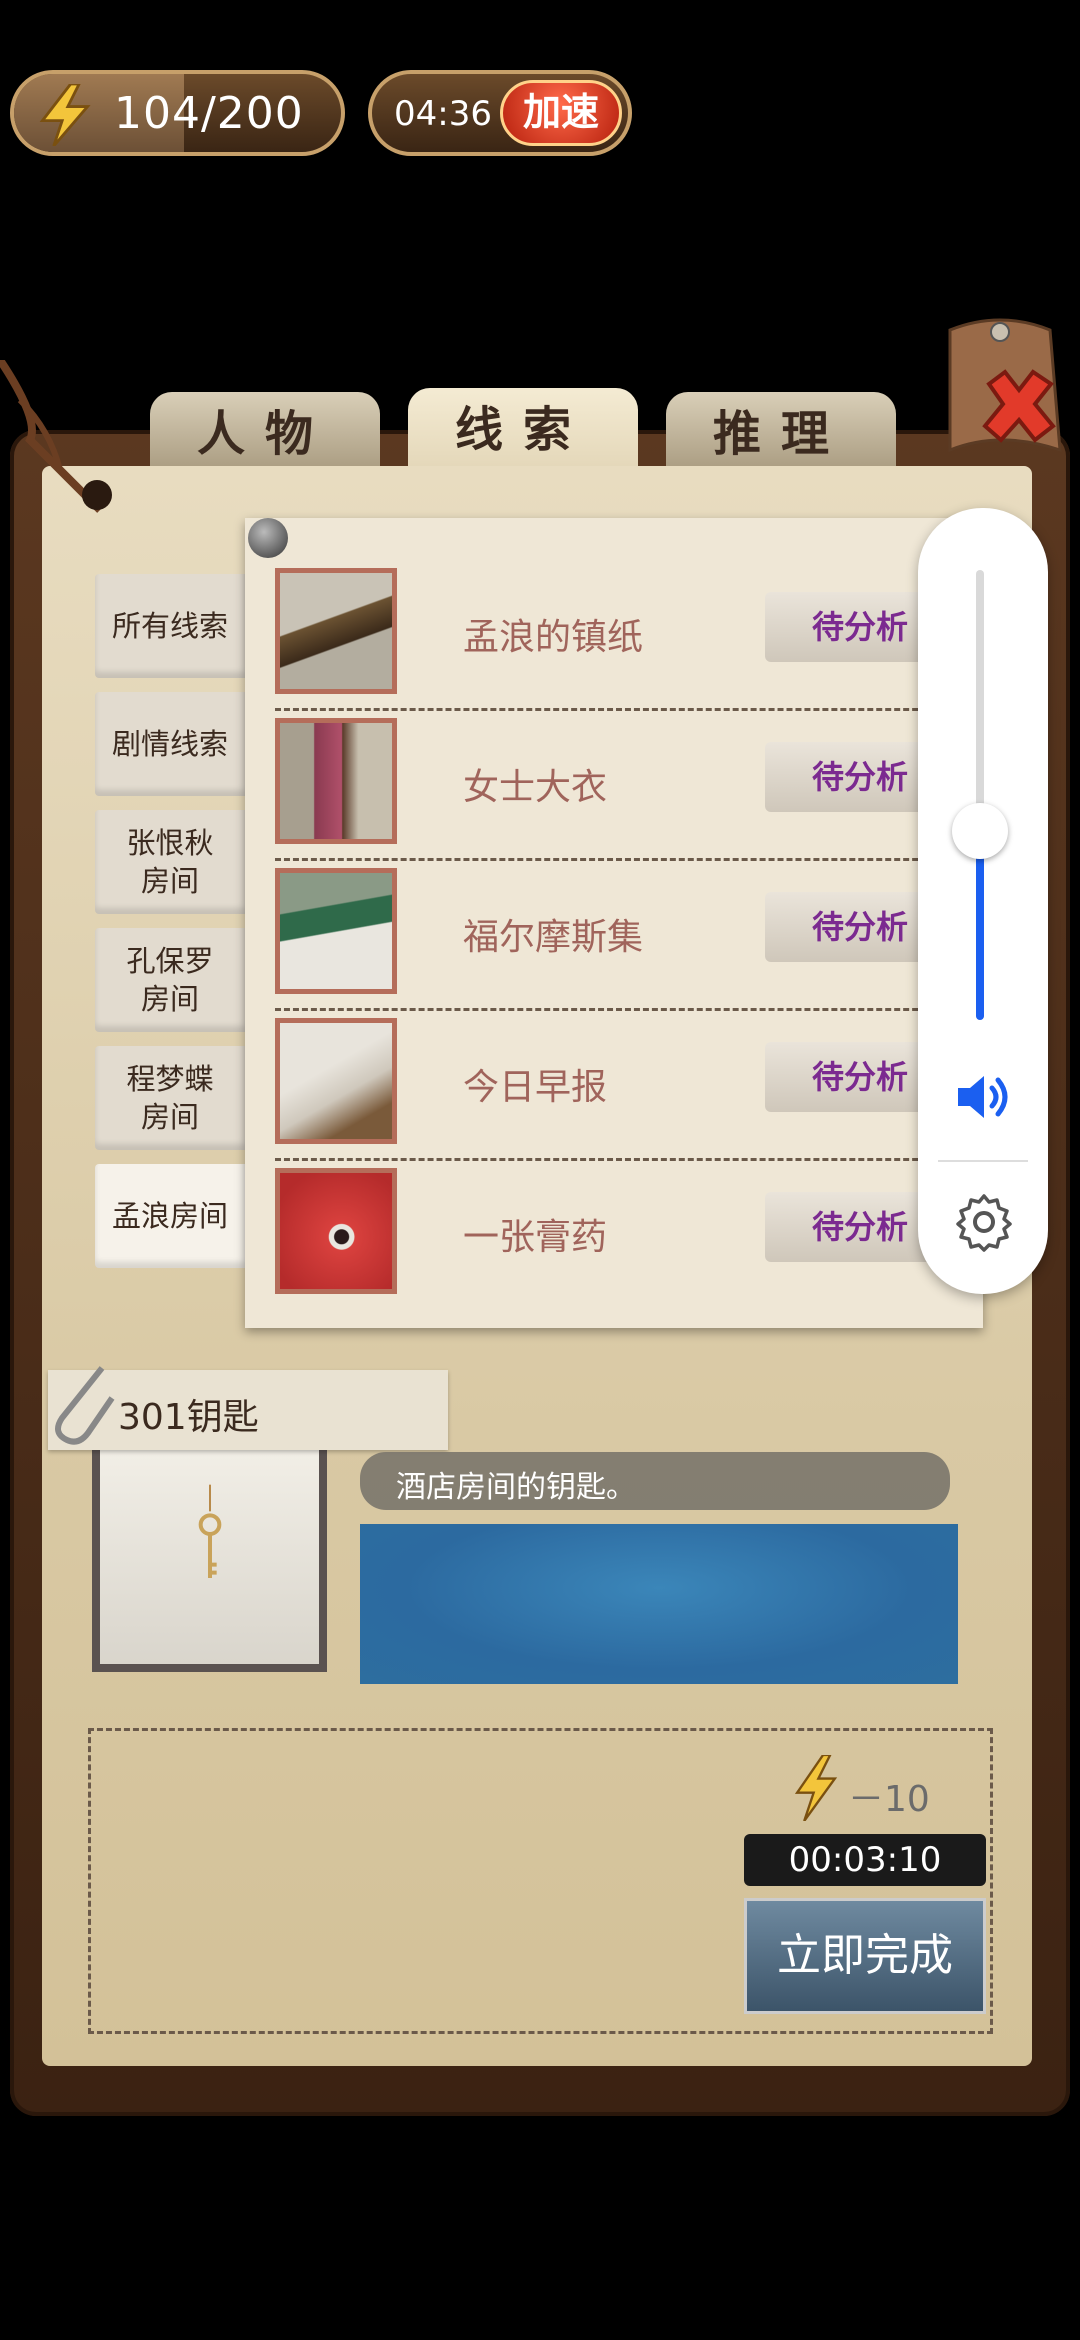 This screenshot has width=1080, height=2340. What do you see at coordinates (535, 1087) in the screenshot?
I see `clue-name: 今日早报` at bounding box center [535, 1087].